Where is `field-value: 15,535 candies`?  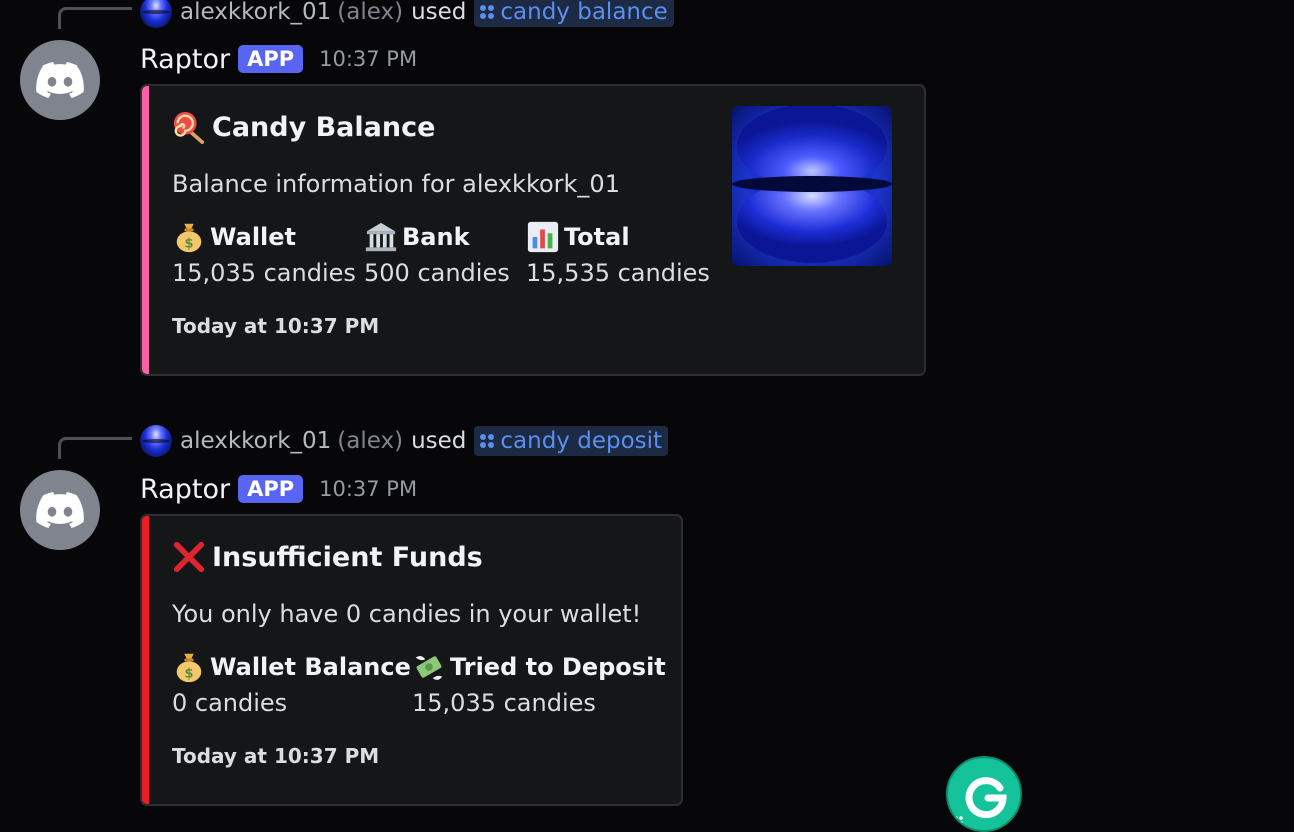 field-value: 15,535 candies is located at coordinates (618, 273).